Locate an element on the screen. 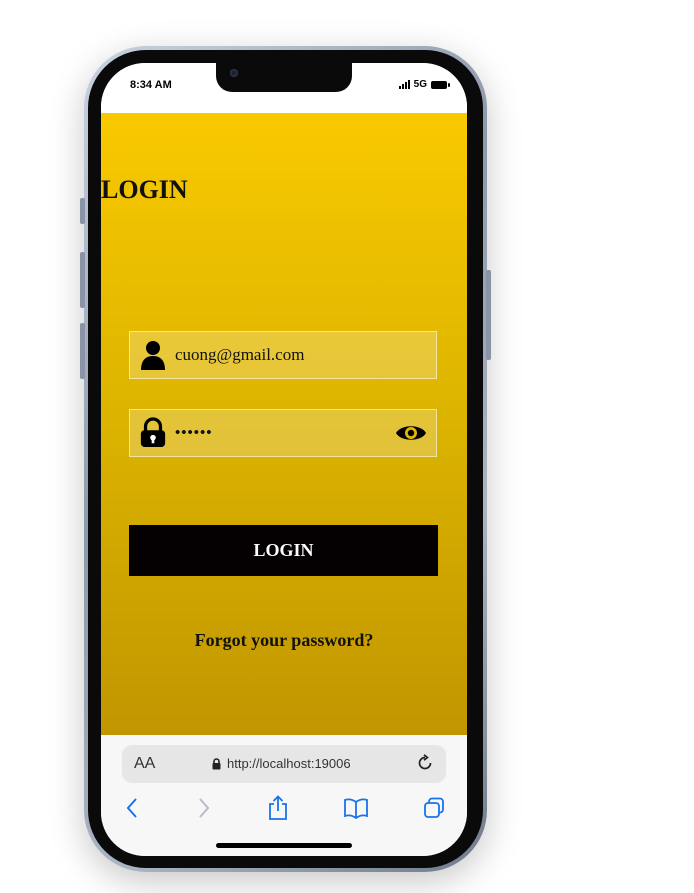 The width and height of the screenshot is (694, 893). login-button: LOGIN is located at coordinates (283, 550).